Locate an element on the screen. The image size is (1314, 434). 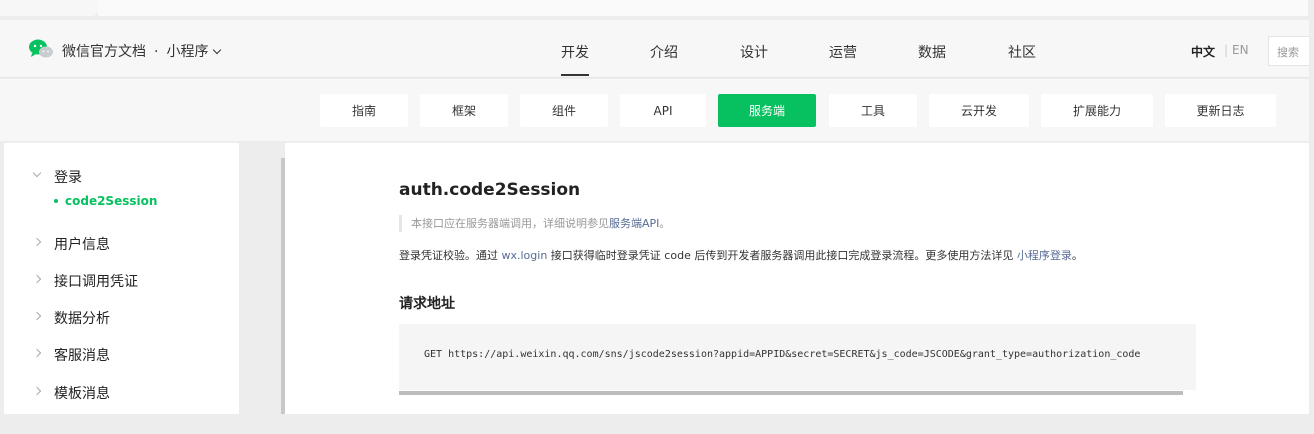
browser-tab-edge is located at coordinates (49, 8).